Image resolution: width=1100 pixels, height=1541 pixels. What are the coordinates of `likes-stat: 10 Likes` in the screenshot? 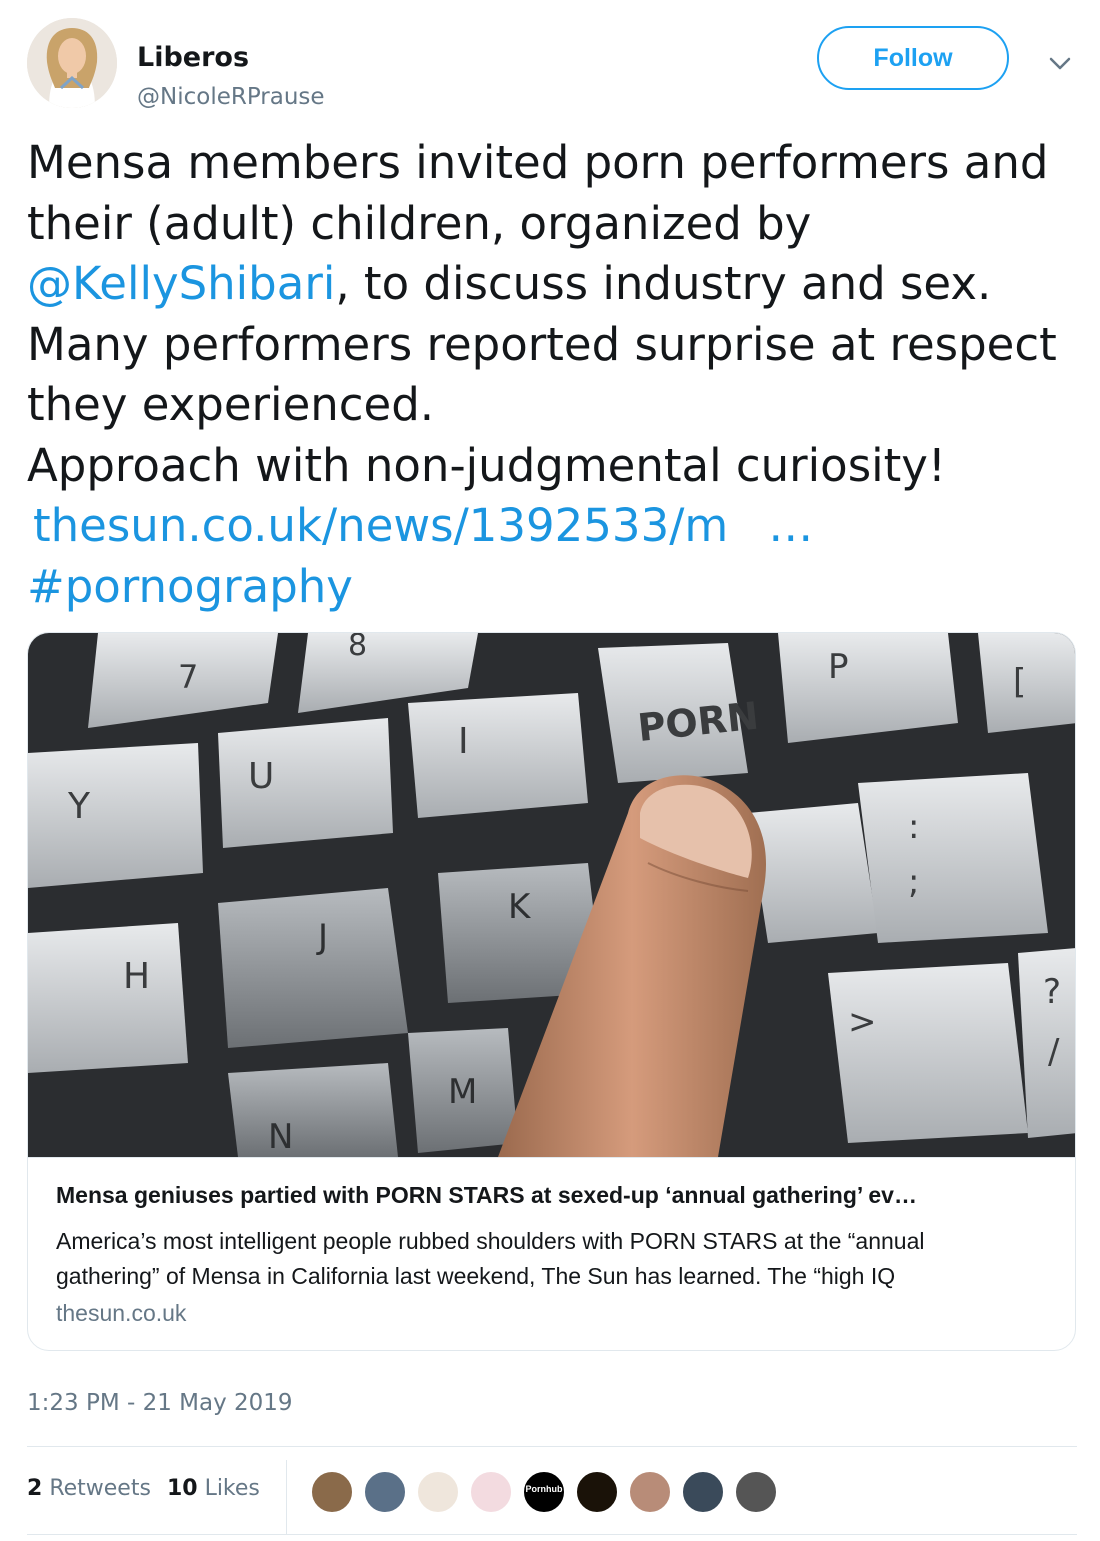 It's located at (213, 1488).